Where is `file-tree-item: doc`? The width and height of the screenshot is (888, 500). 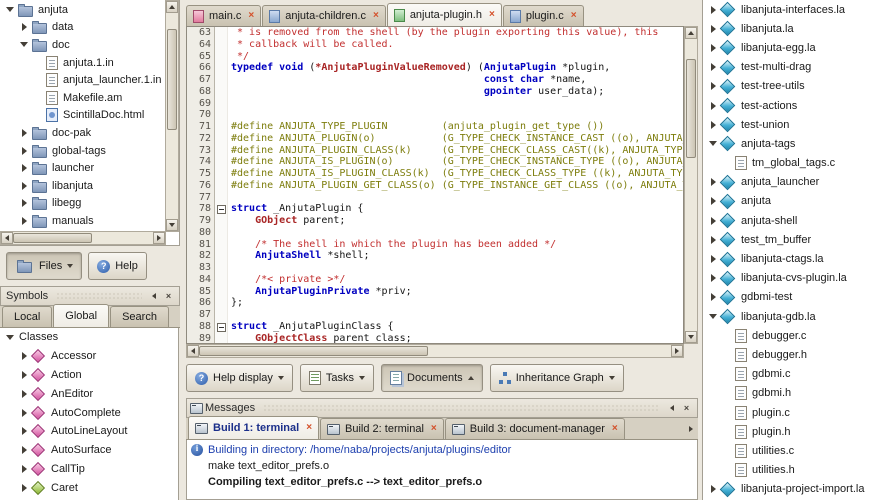 file-tree-item: doc is located at coordinates (83, 45).